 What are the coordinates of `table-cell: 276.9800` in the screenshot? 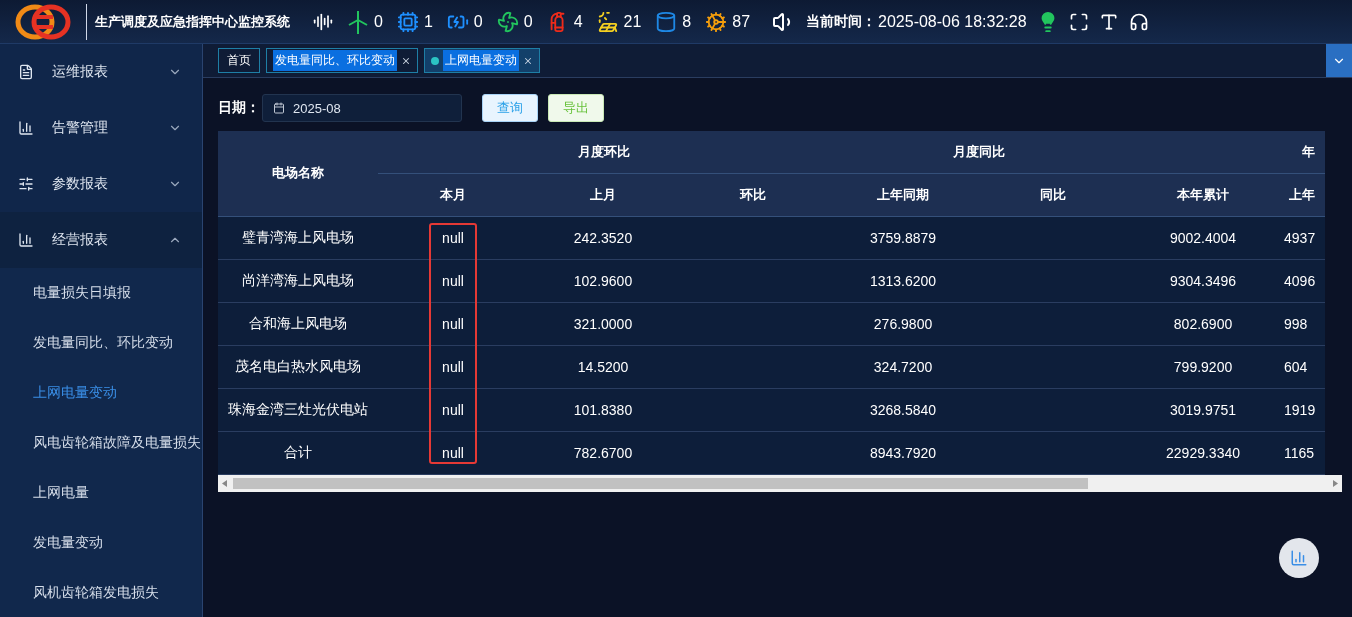 It's located at (903, 323).